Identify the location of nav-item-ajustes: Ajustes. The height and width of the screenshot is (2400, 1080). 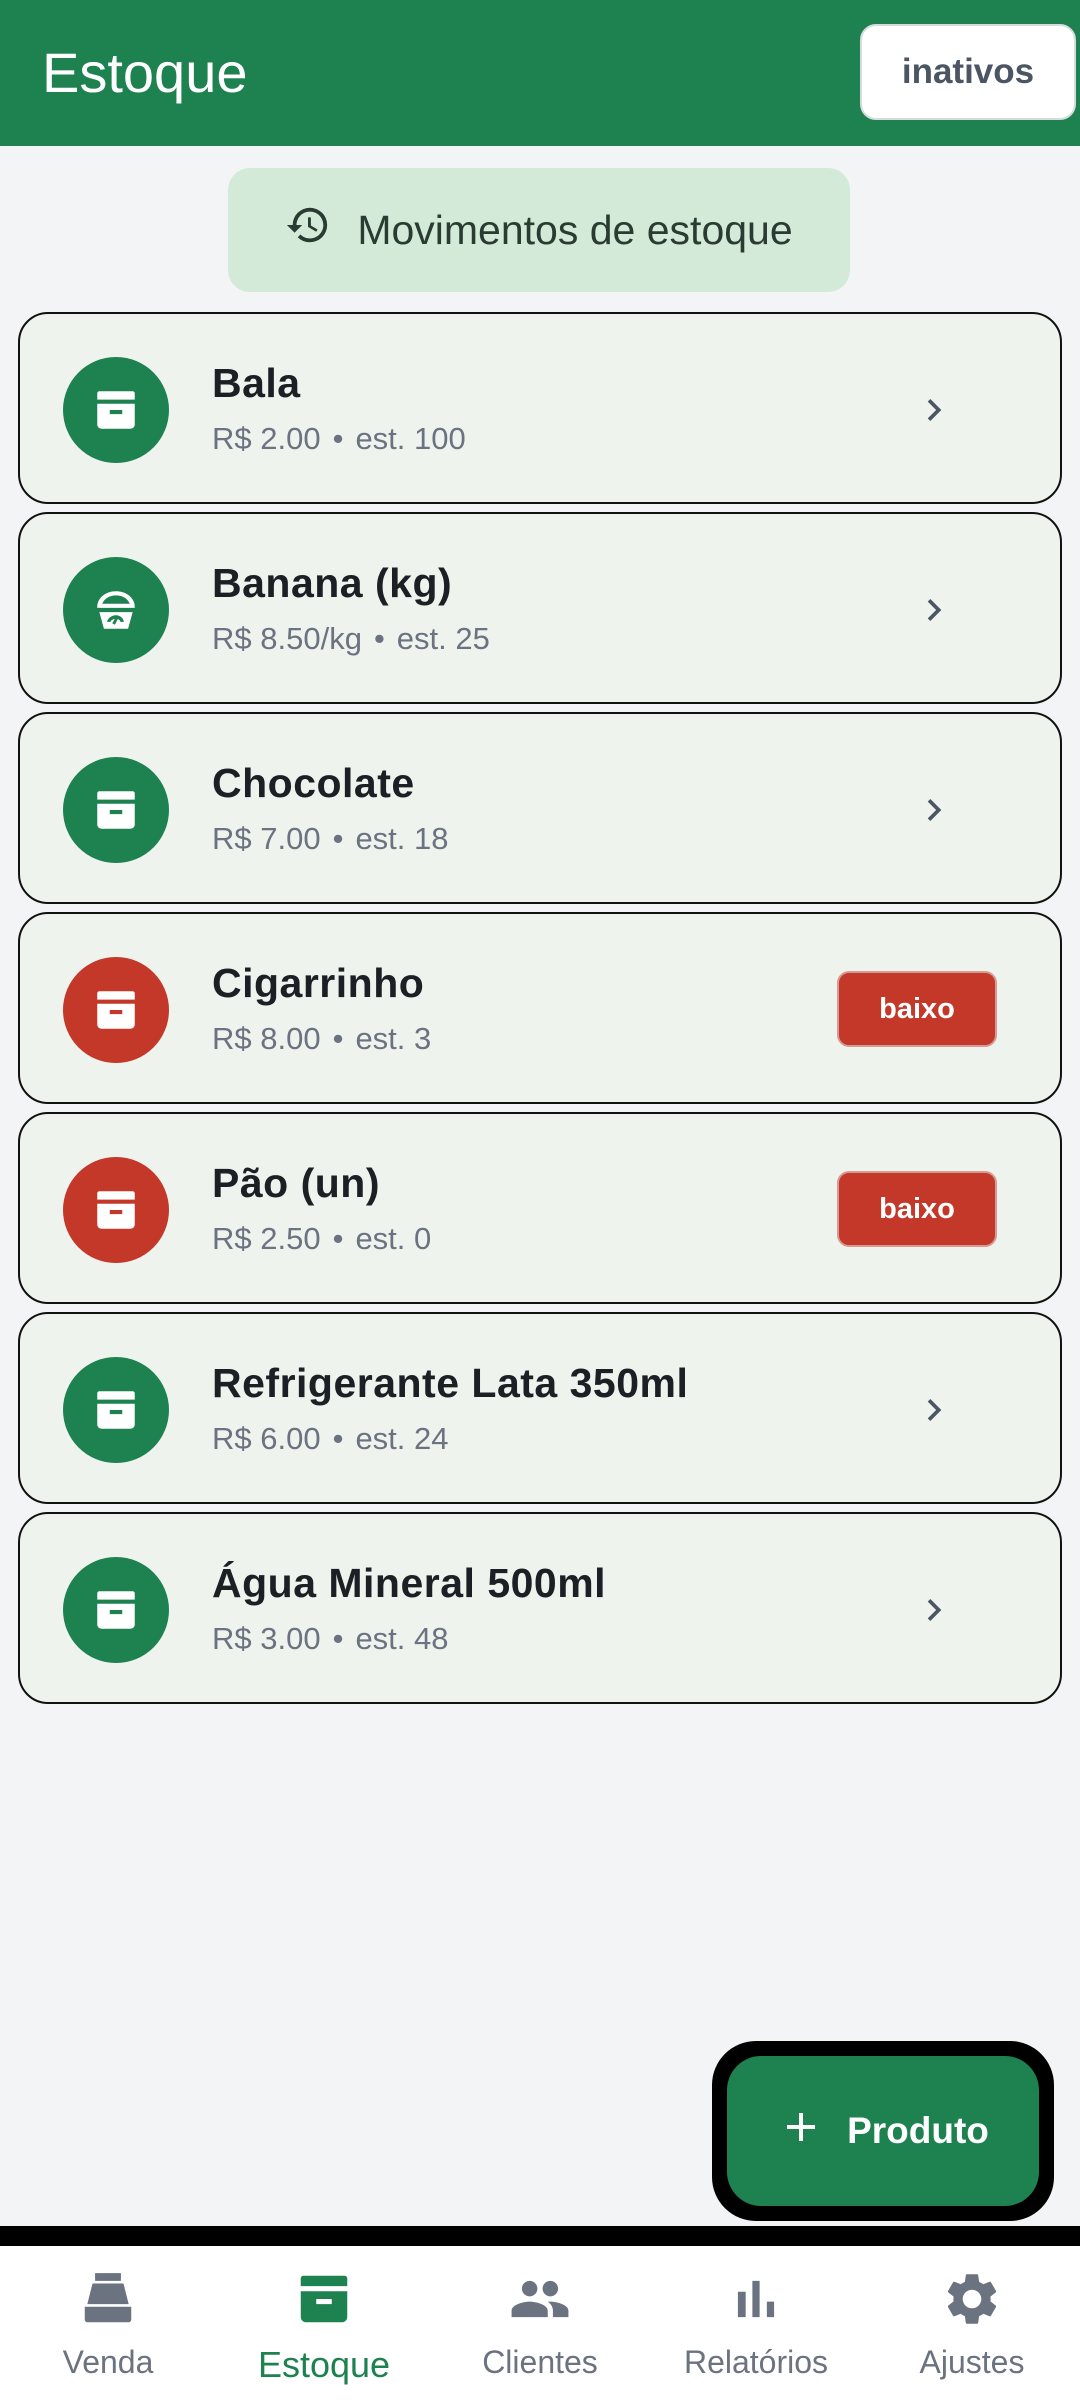
(972, 2323).